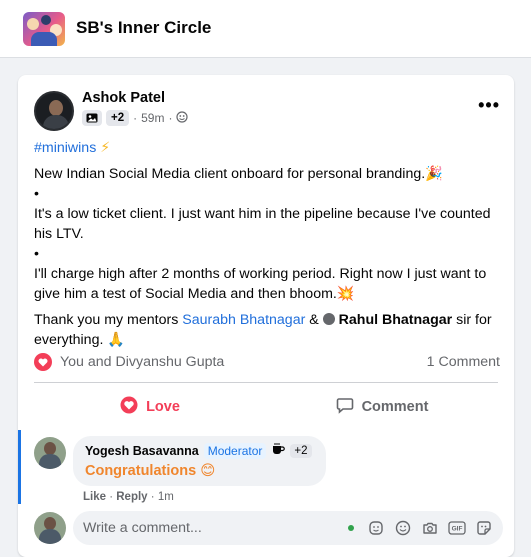 The image size is (531, 557). I want to click on commenter-name: Yogesh Basavanna, so click(142, 451).